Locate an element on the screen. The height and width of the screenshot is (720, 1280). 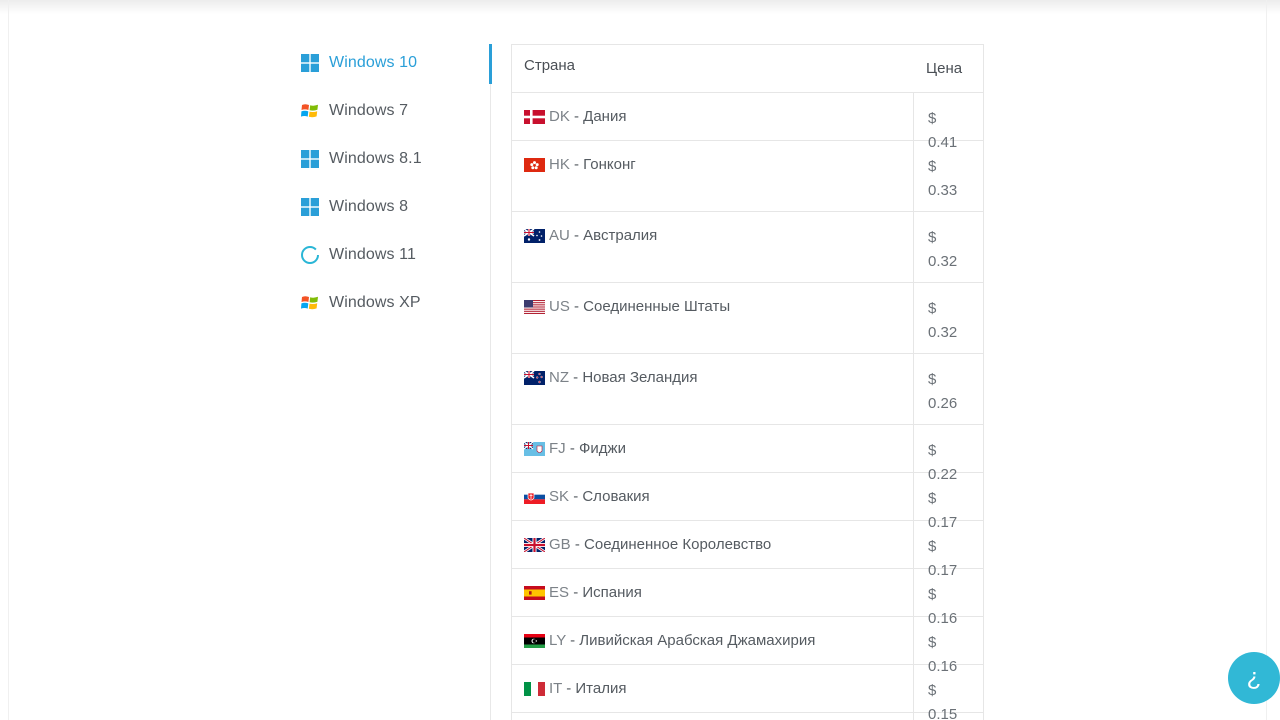
table-row: AU - Австралия $ 0.32 is located at coordinates (747, 247).